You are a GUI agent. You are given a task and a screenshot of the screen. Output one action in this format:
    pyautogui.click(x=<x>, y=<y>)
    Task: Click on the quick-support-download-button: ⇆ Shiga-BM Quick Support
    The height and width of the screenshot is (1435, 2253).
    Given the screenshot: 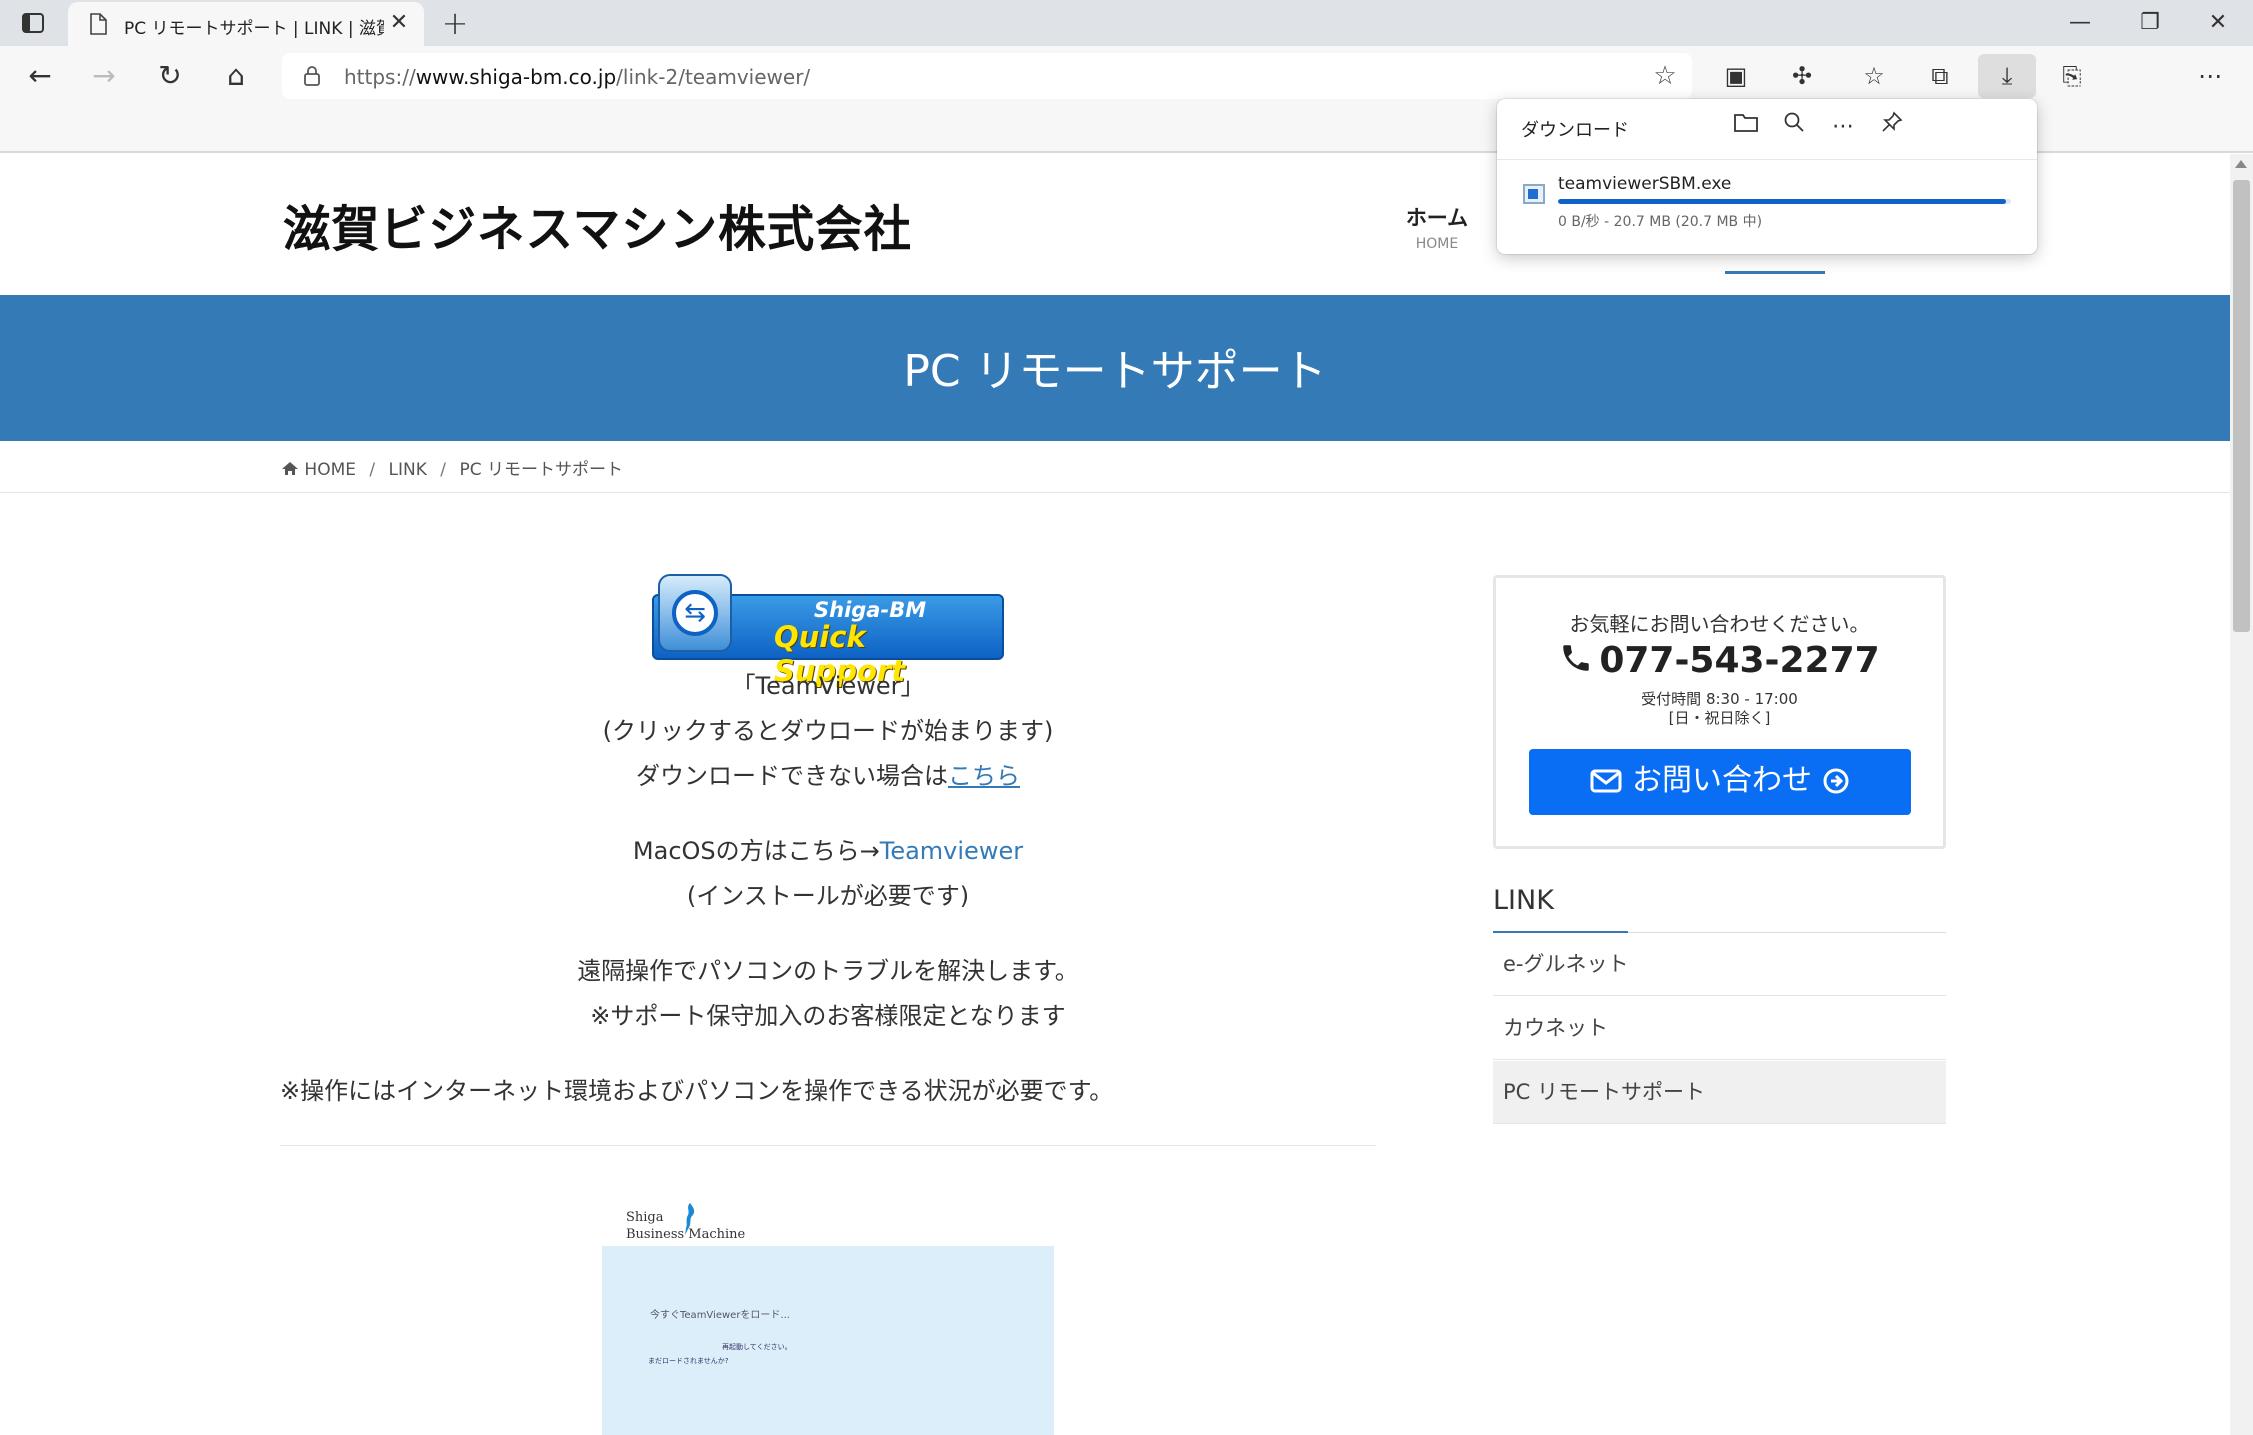 What is the action you would take?
    pyautogui.click(x=828, y=631)
    